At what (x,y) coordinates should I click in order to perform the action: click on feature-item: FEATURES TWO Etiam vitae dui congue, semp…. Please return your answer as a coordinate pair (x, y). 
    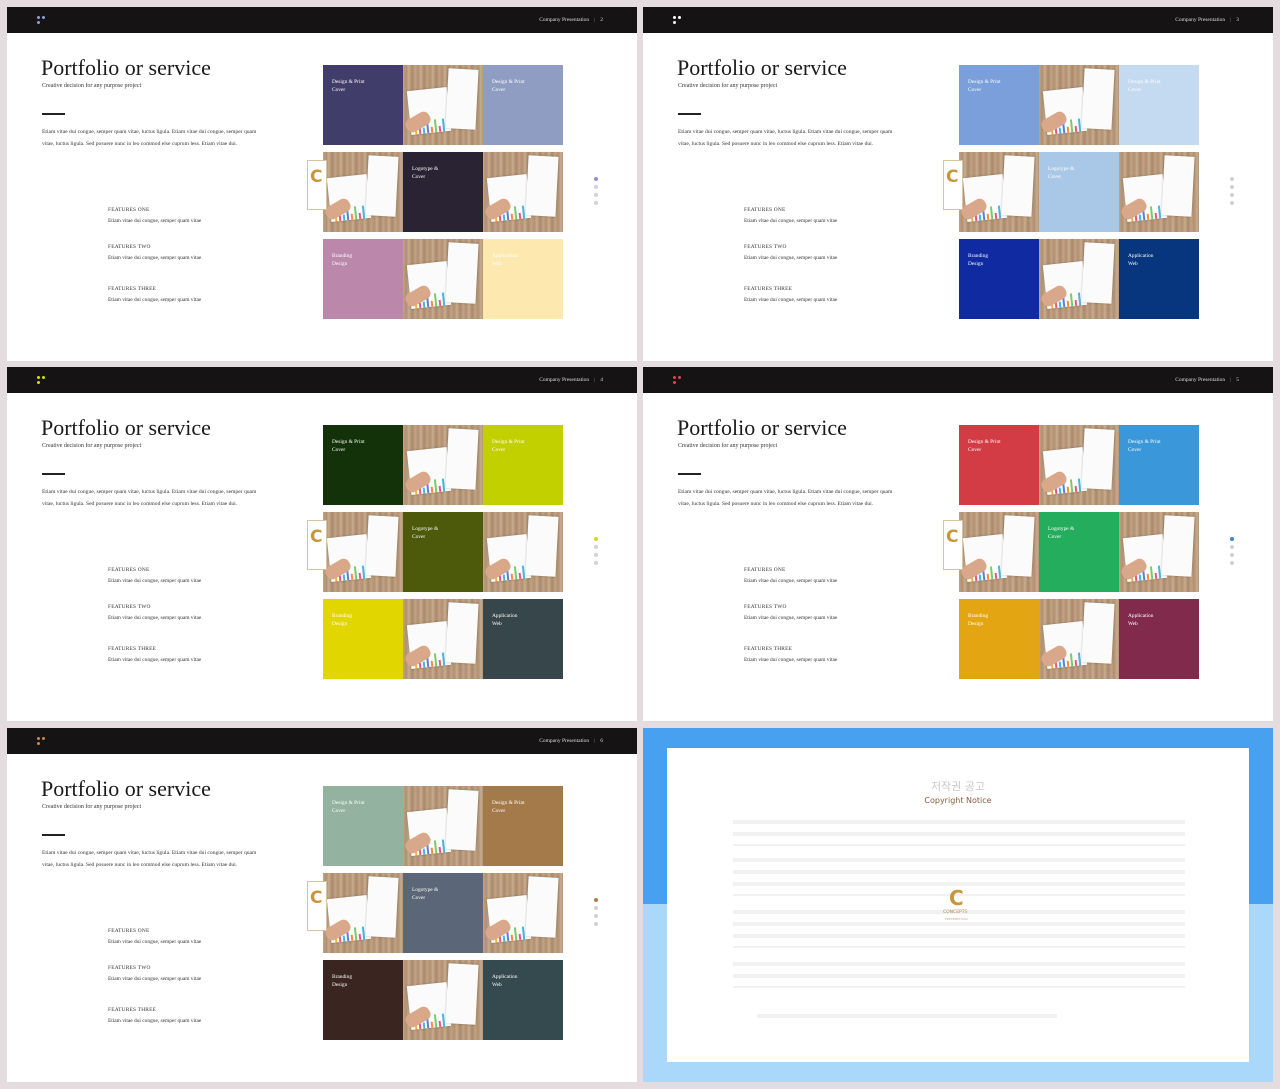
    Looking at the image, I should click on (154, 612).